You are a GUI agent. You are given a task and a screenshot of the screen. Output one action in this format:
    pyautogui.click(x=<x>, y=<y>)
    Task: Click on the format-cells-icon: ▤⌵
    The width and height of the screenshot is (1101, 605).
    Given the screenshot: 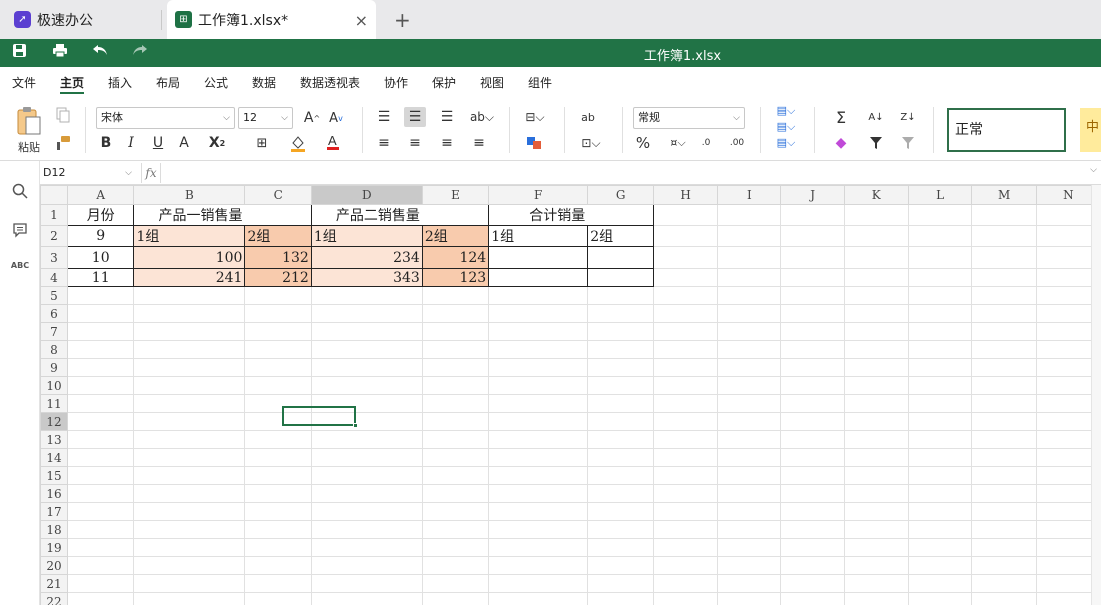 What is the action you would take?
    pyautogui.click(x=786, y=143)
    